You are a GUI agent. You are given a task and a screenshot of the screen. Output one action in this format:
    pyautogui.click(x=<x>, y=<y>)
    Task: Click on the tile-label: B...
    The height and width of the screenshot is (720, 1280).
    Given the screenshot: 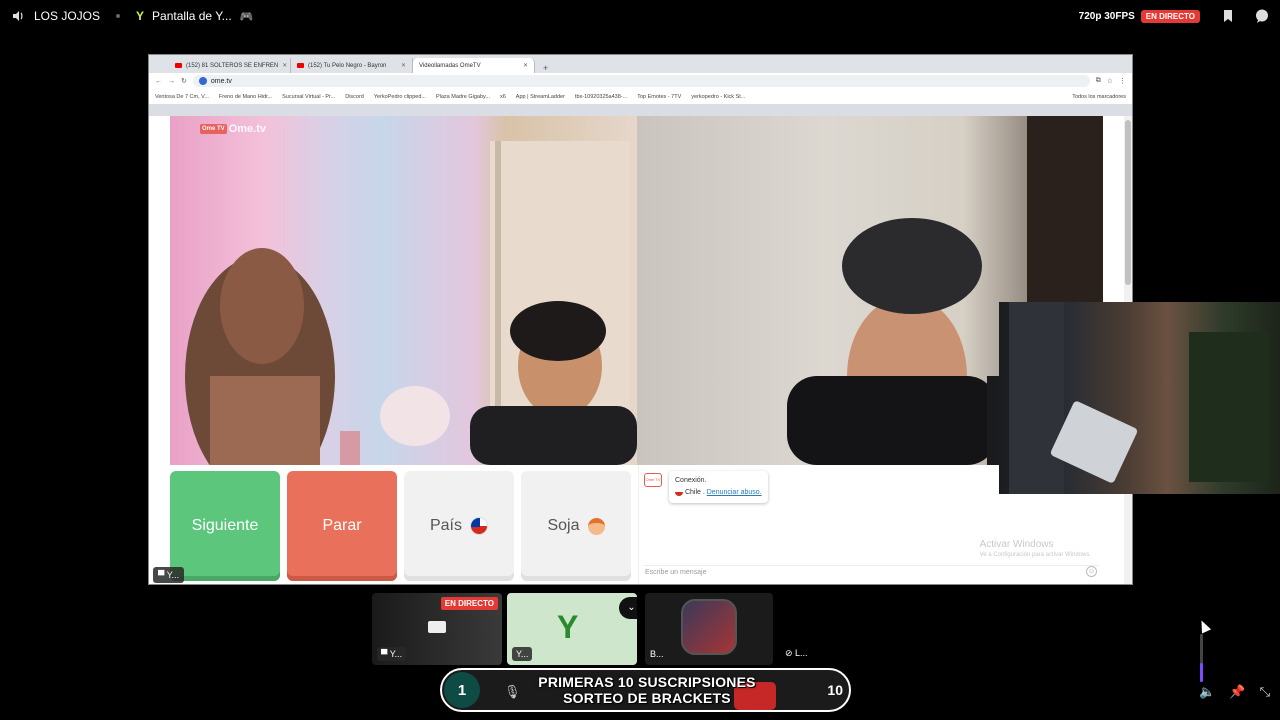 What is the action you would take?
    pyautogui.click(x=657, y=654)
    